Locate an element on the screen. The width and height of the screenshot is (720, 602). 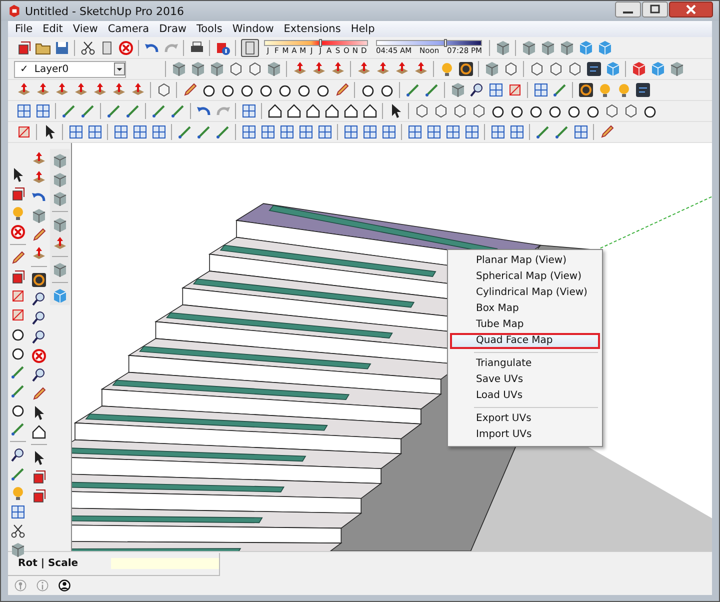
info-icon is located at coordinates (222, 48).